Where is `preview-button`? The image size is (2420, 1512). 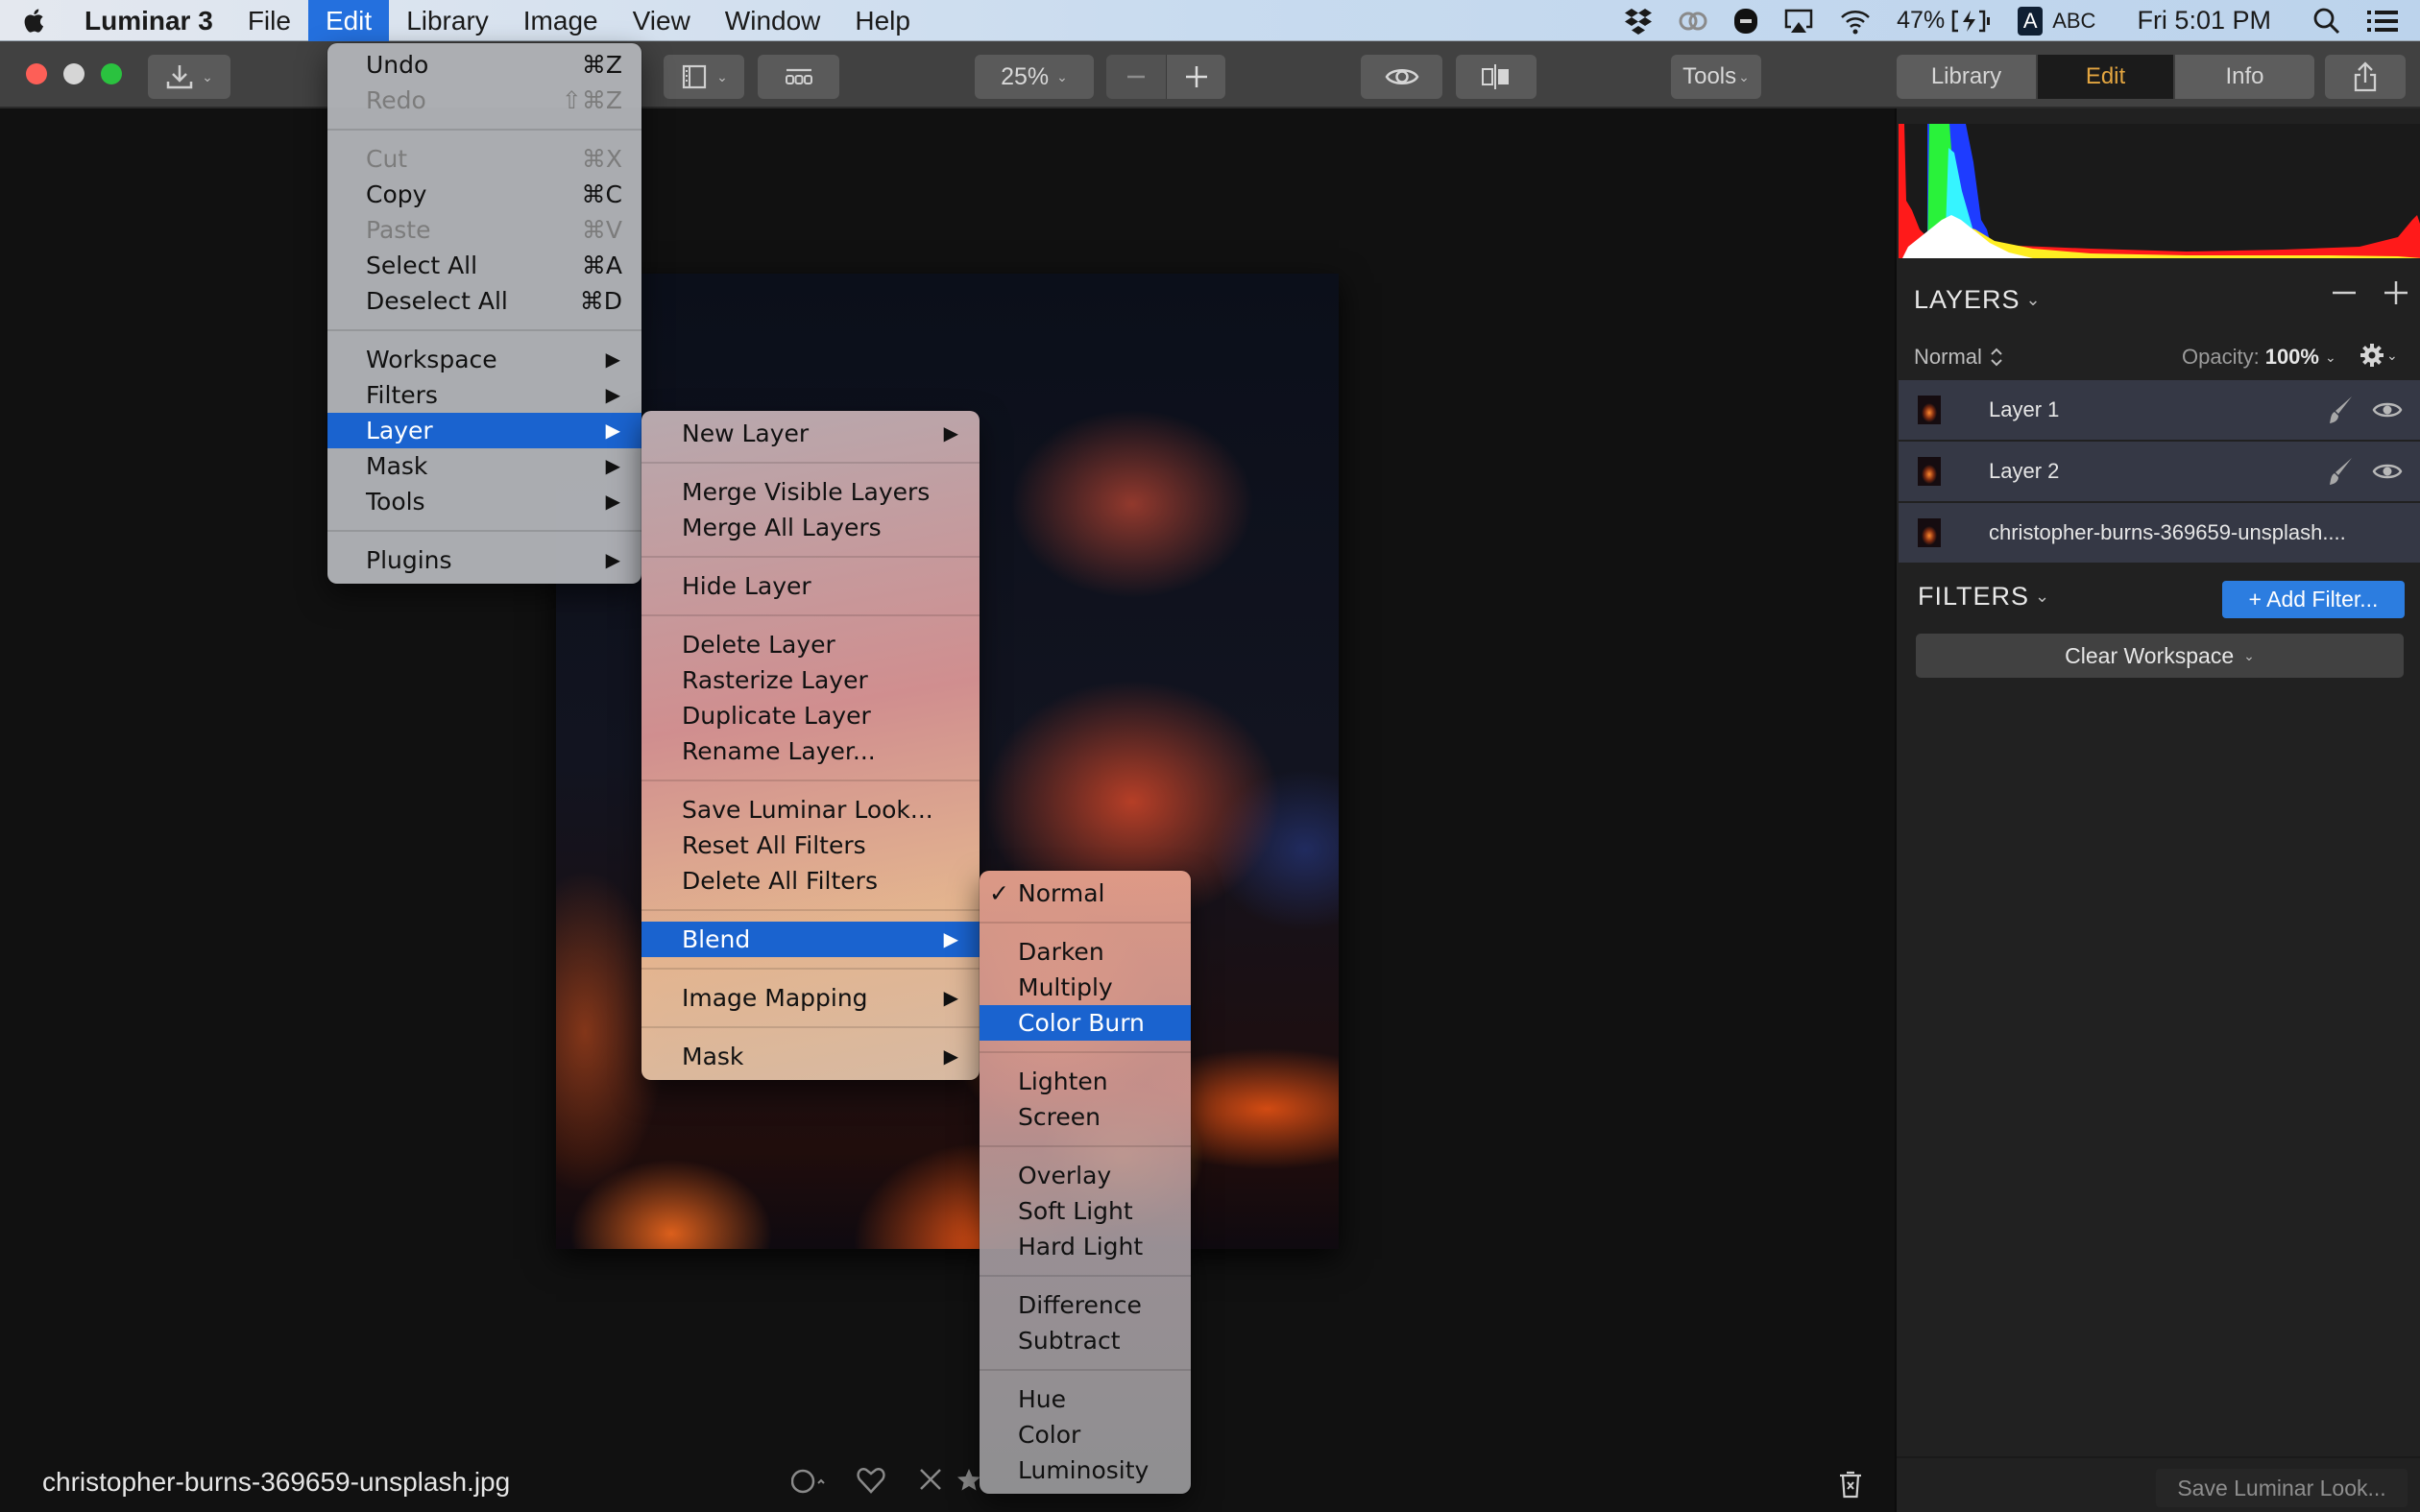 preview-button is located at coordinates (1402, 77).